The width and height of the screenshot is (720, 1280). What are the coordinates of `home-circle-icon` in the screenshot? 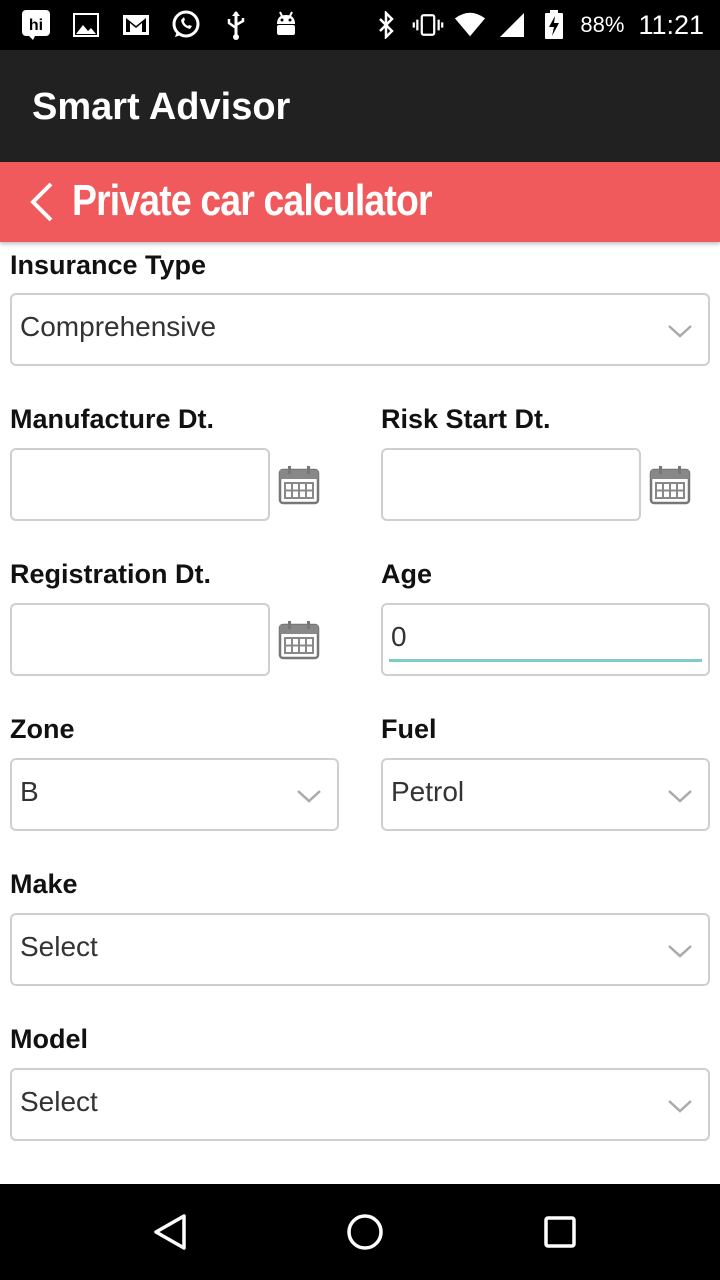 It's located at (365, 1232).